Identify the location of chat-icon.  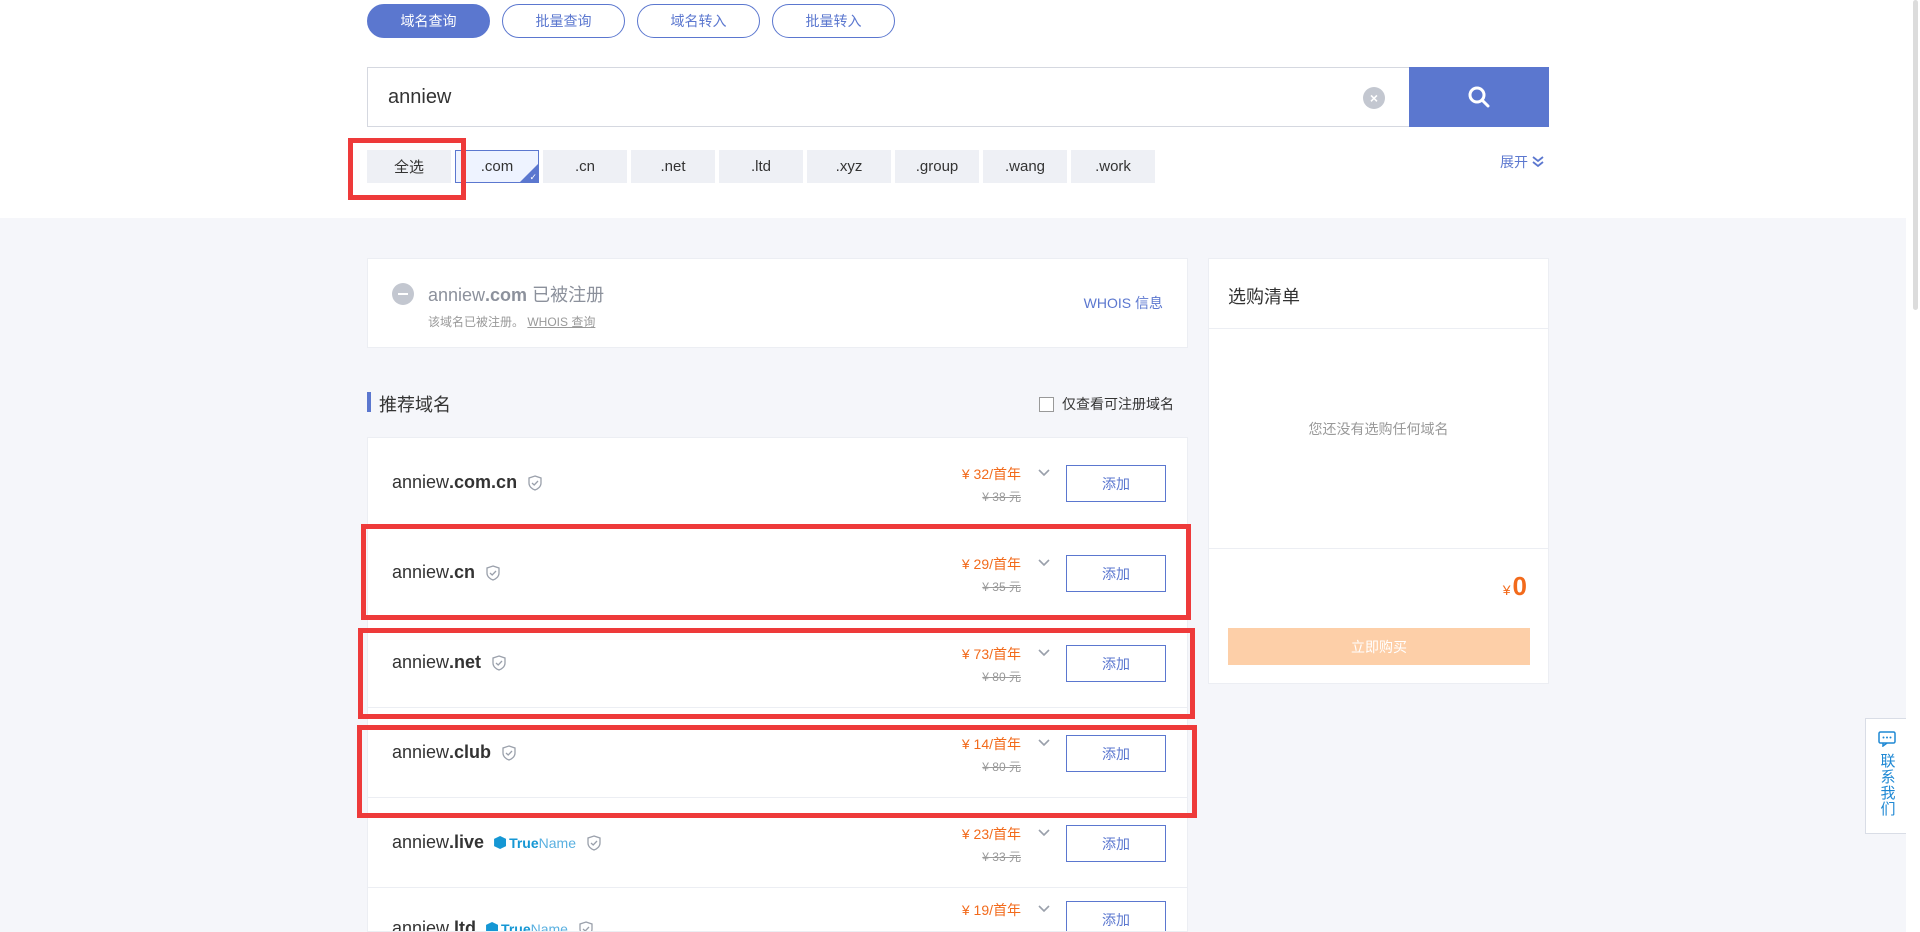
(1887, 739).